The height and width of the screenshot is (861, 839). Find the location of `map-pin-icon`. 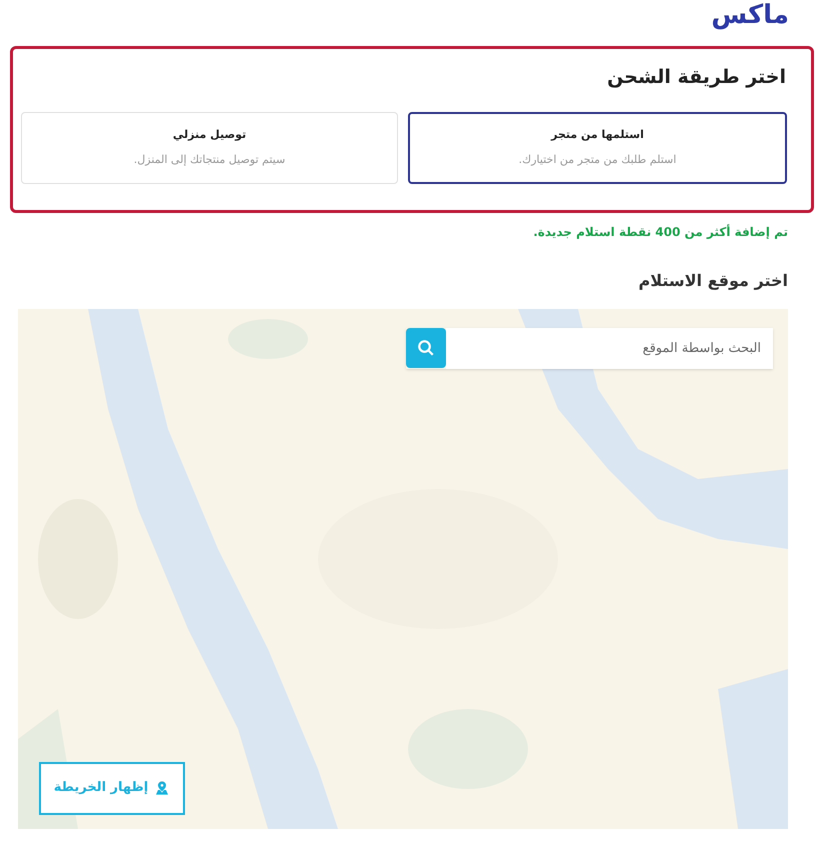

map-pin-icon is located at coordinates (162, 788).